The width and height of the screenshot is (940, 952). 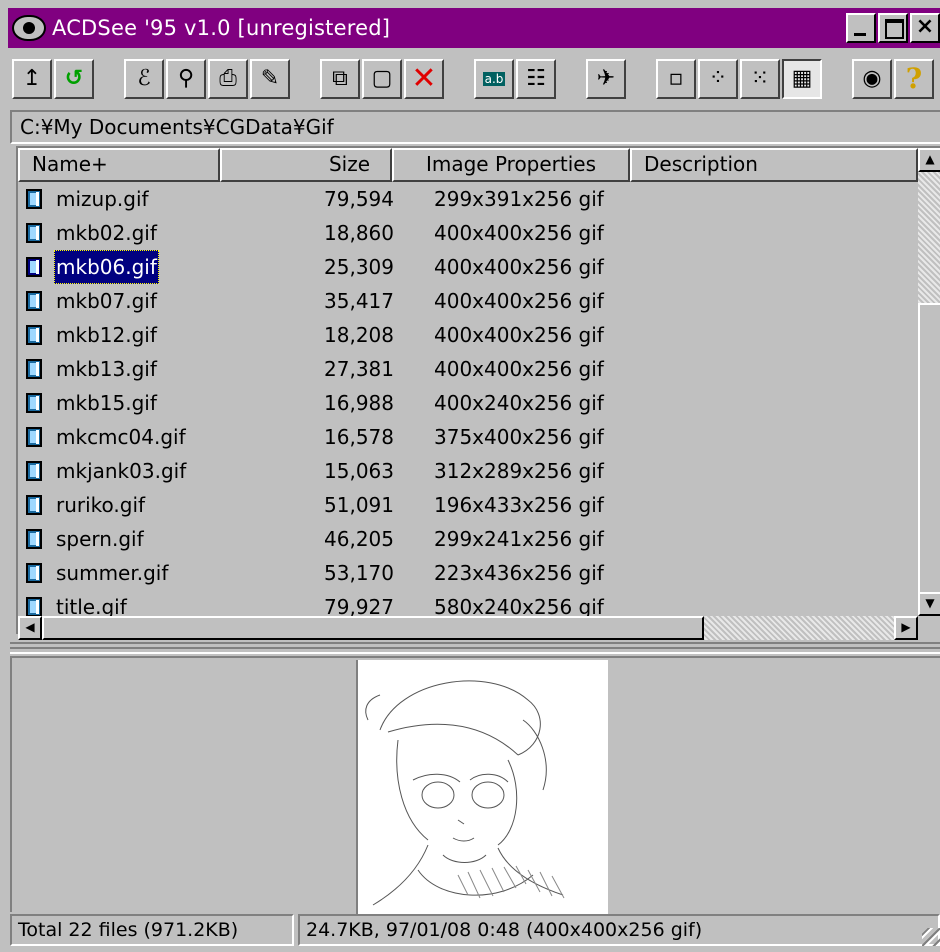 I want to click on table-row-selected: mkb06.gif 25,309 400x400x256 gif, so click(x=468, y=267).